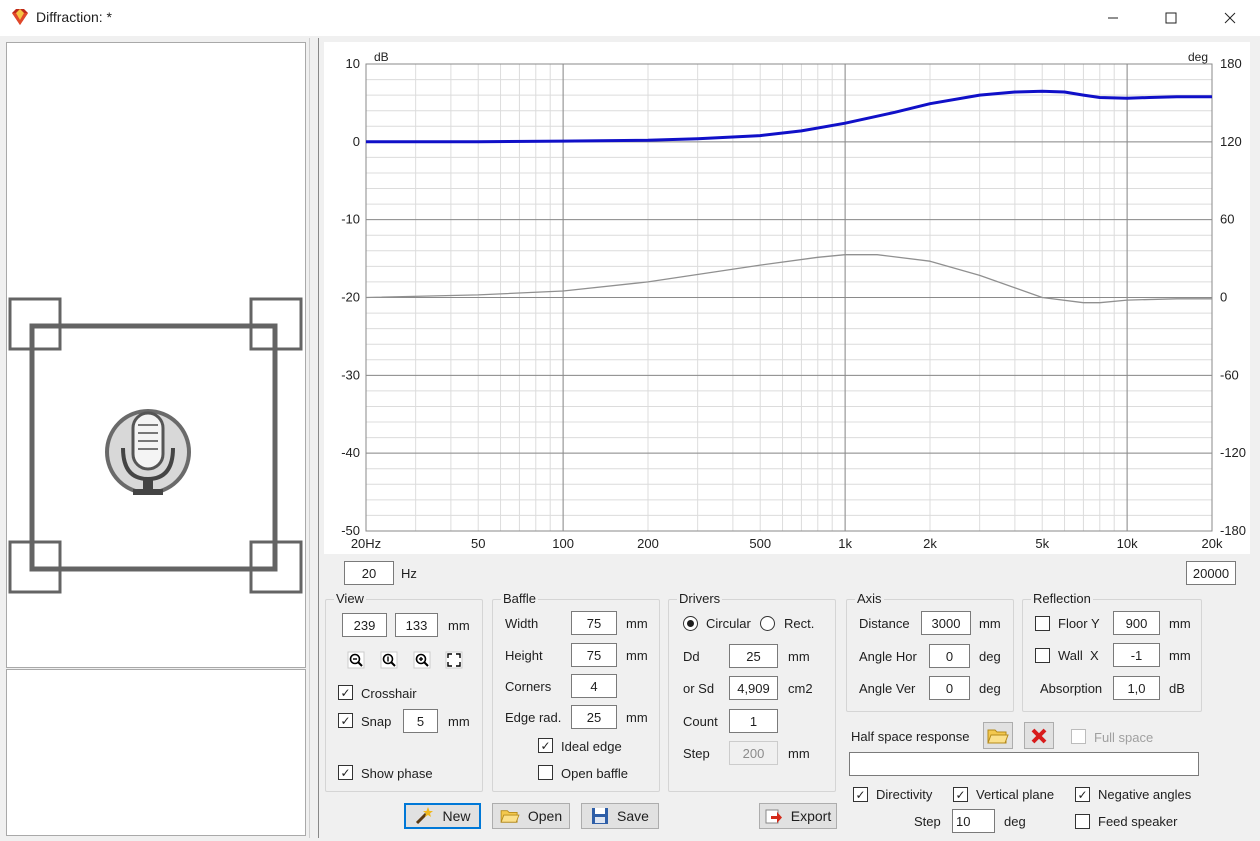 This screenshot has width=1260, height=841. What do you see at coordinates (753, 656) in the screenshot?
I see `dd-input: 25` at bounding box center [753, 656].